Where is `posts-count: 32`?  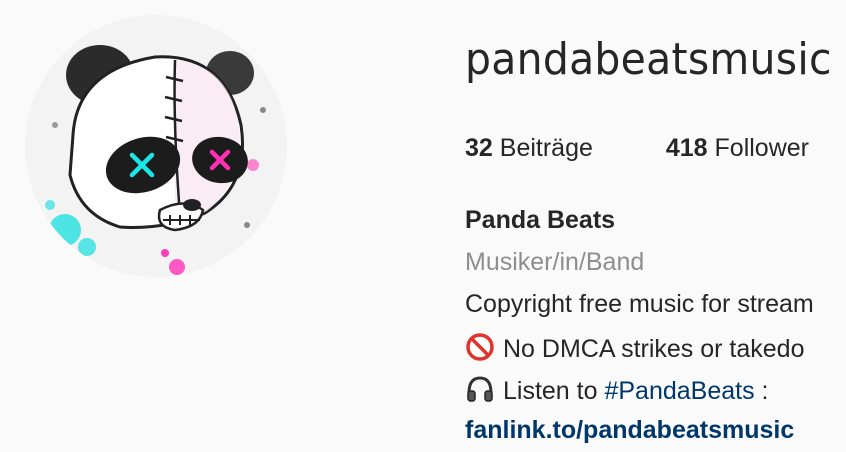 posts-count: 32 is located at coordinates (479, 148).